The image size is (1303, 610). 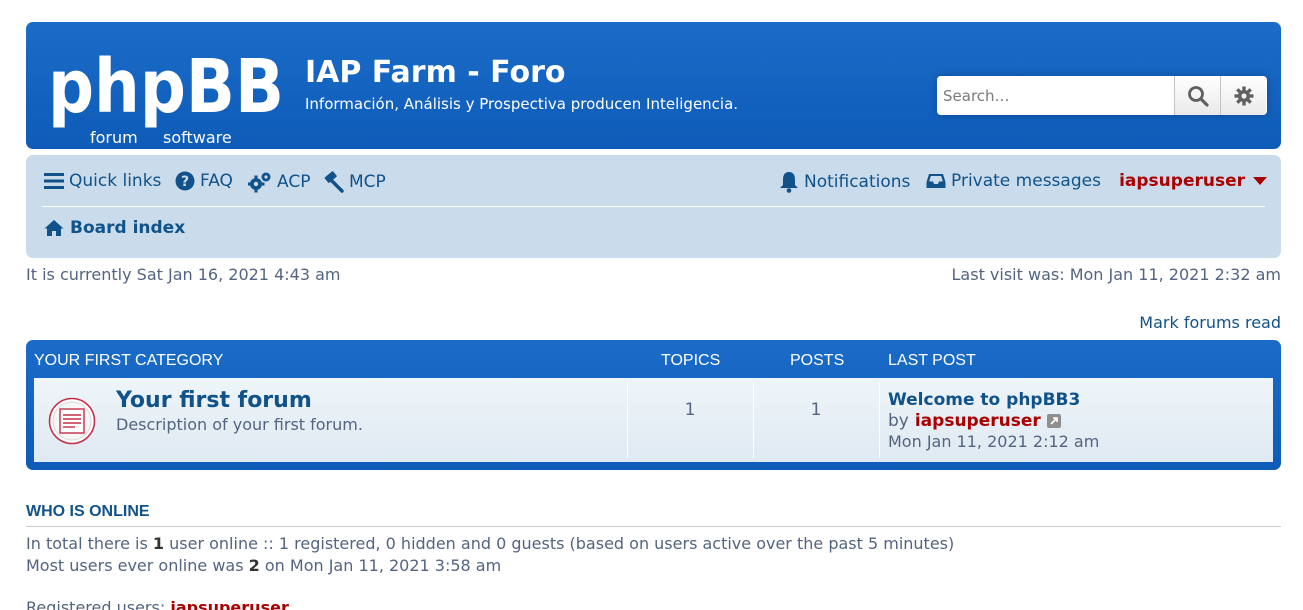 I want to click on last-post-header: Last post, so click(x=932, y=360).